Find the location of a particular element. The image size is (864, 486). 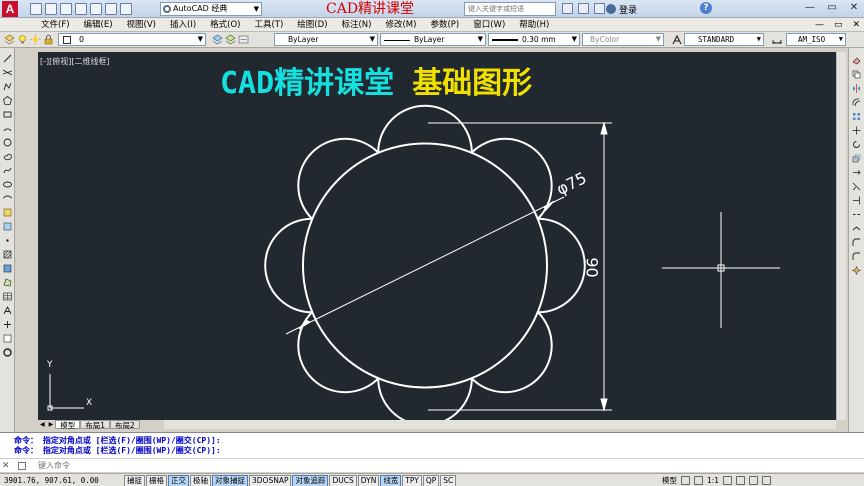

stretch-tool-icon is located at coordinates (856, 172).